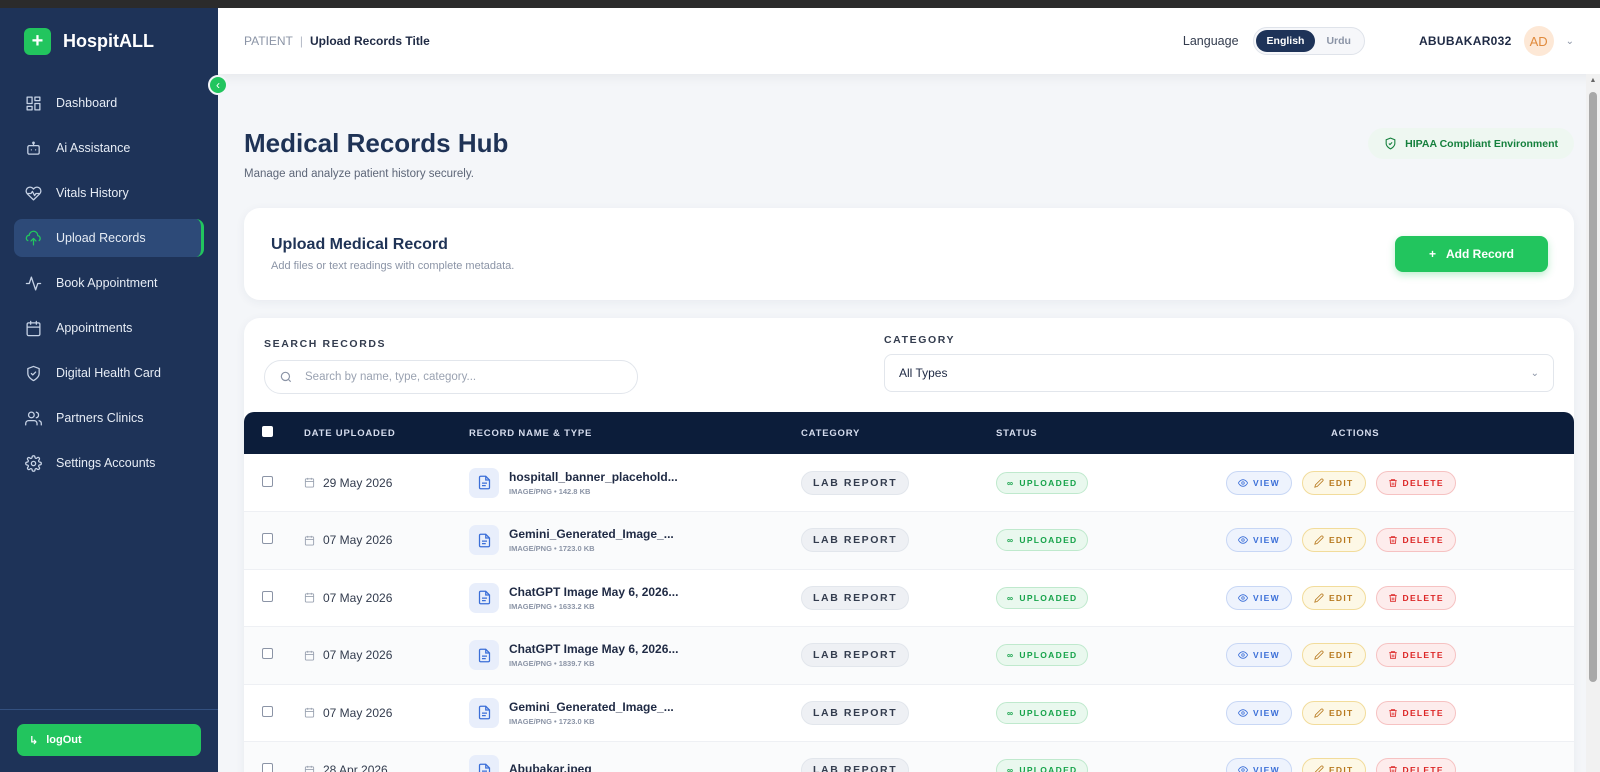  I want to click on category-pill: LAB REPORT, so click(855, 712).